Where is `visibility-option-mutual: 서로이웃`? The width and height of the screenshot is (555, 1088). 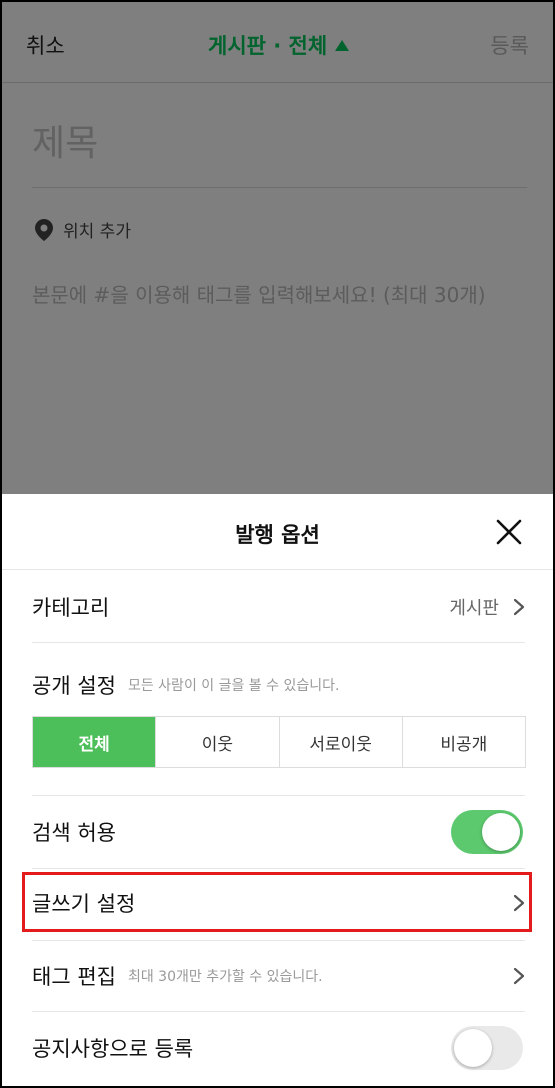 visibility-option-mutual: 서로이웃 is located at coordinates (340, 742).